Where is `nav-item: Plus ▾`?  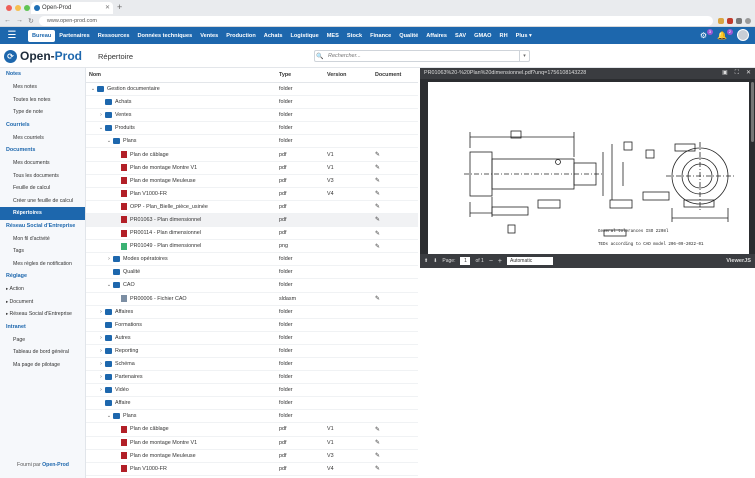
nav-item: Plus ▾ is located at coordinates (524, 36).